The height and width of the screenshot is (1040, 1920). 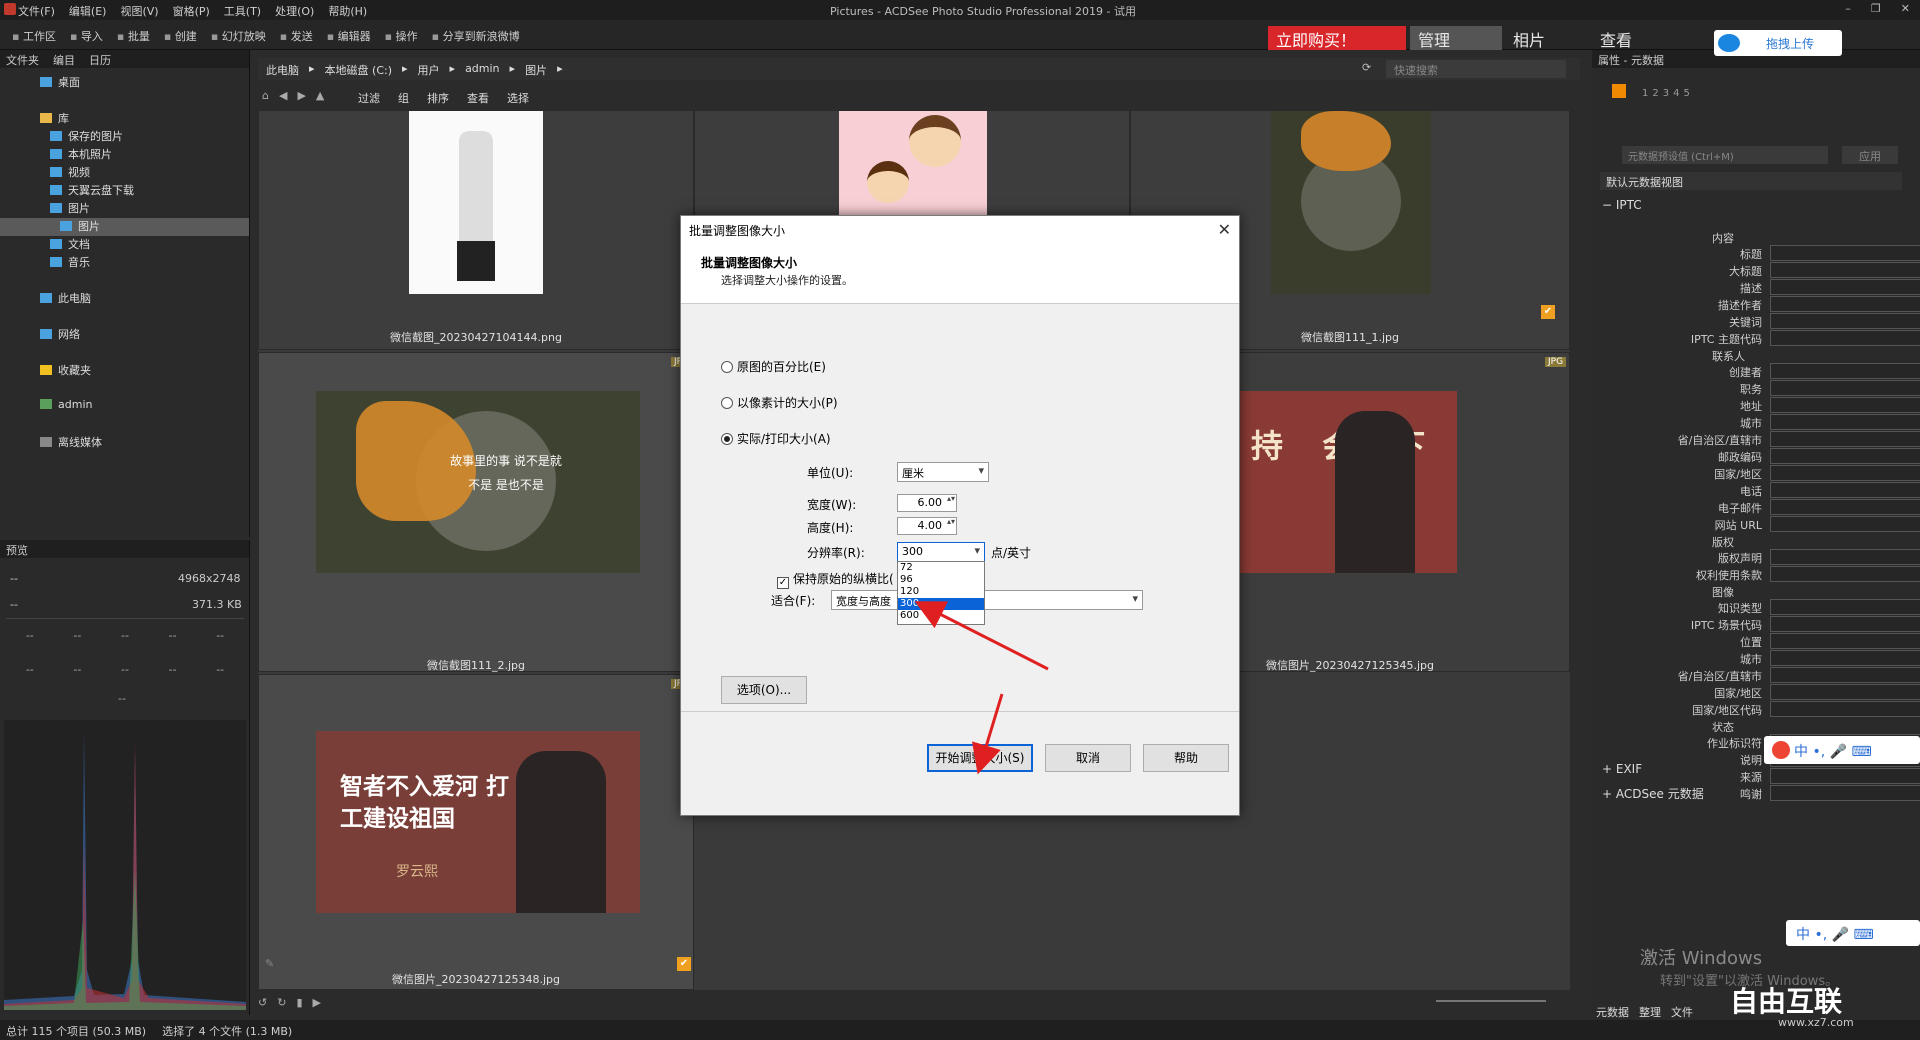 What do you see at coordinates (776, 438) in the screenshot?
I see `radio-print-size: 实际/打印大小(A)` at bounding box center [776, 438].